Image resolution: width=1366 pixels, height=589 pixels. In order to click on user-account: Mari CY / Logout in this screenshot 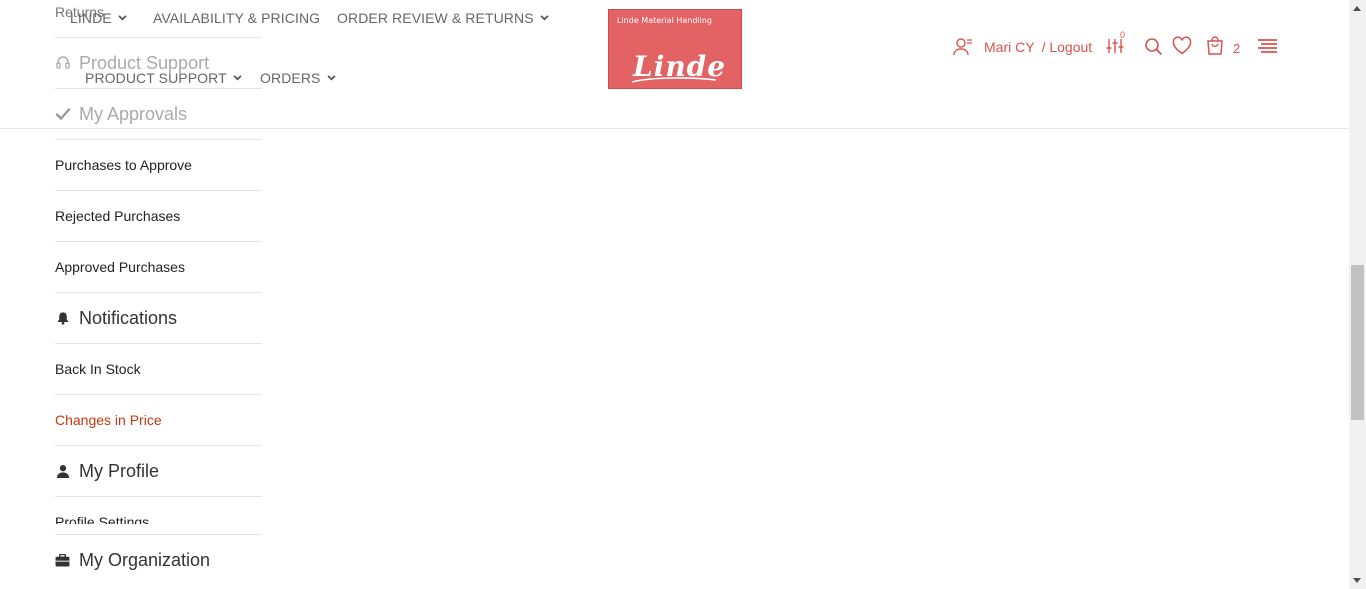, I will do `click(1022, 47)`.